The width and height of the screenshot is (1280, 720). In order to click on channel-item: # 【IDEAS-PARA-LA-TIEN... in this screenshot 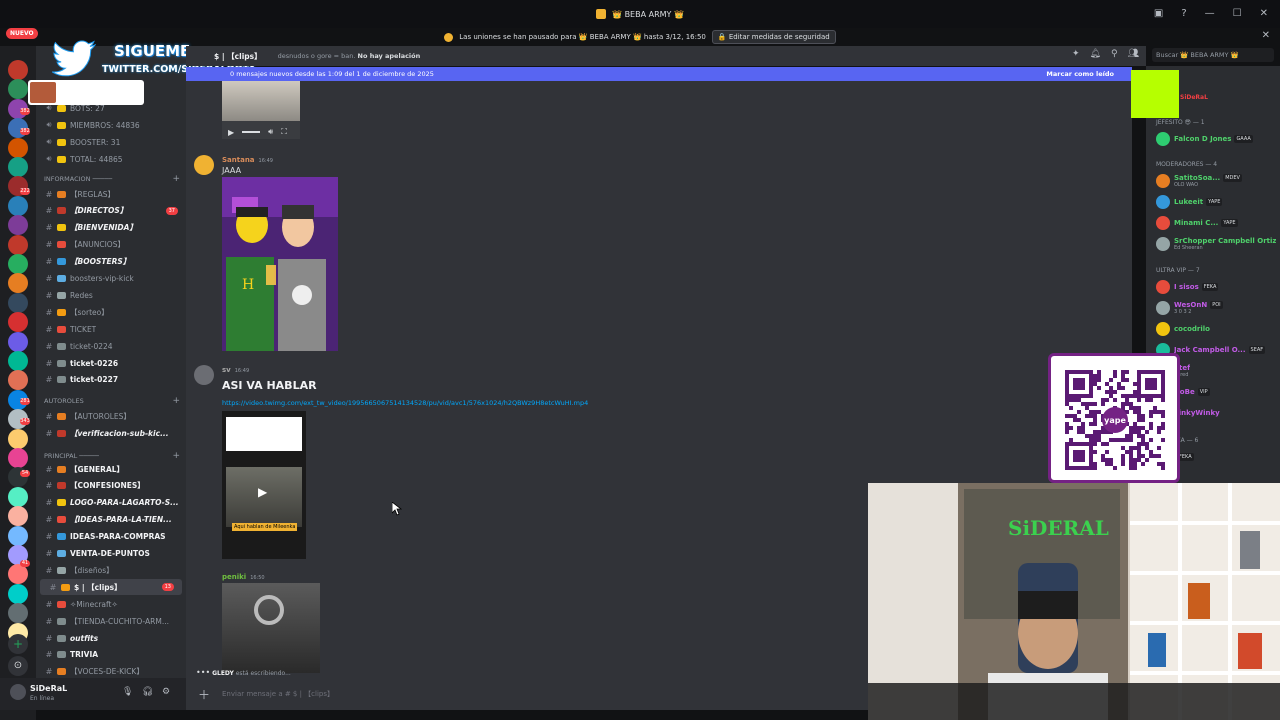, I will do `click(111, 520)`.